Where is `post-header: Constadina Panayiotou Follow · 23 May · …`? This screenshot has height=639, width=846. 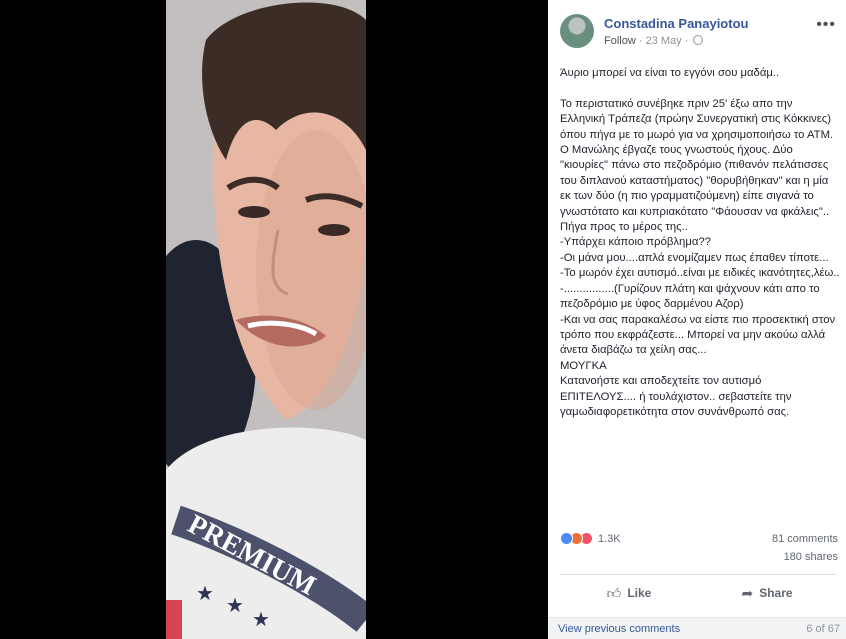
post-header: Constadina Panayiotou Follow · 23 May · … is located at coordinates (698, 34).